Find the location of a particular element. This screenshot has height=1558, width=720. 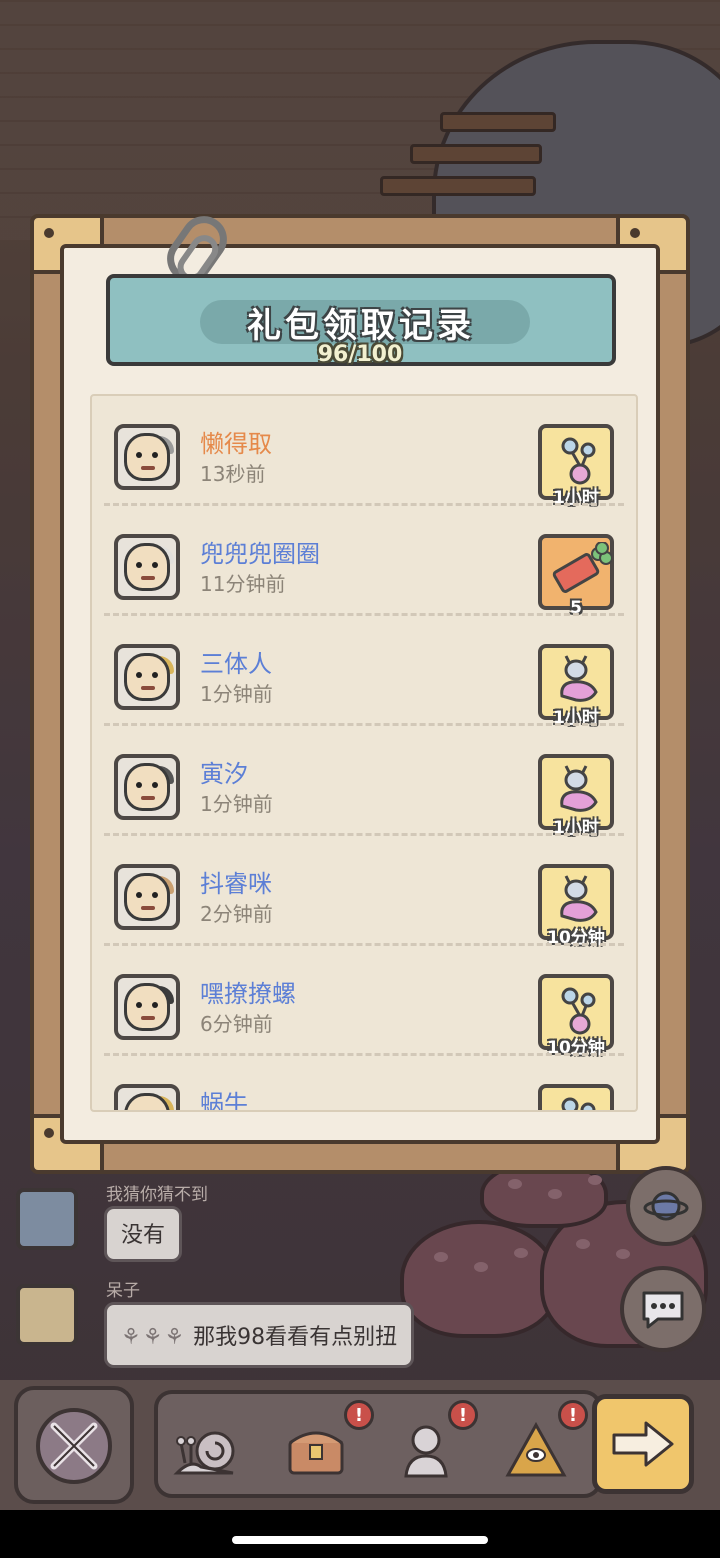

bottom-toolbar: ! ! ! is located at coordinates (360, 1445).